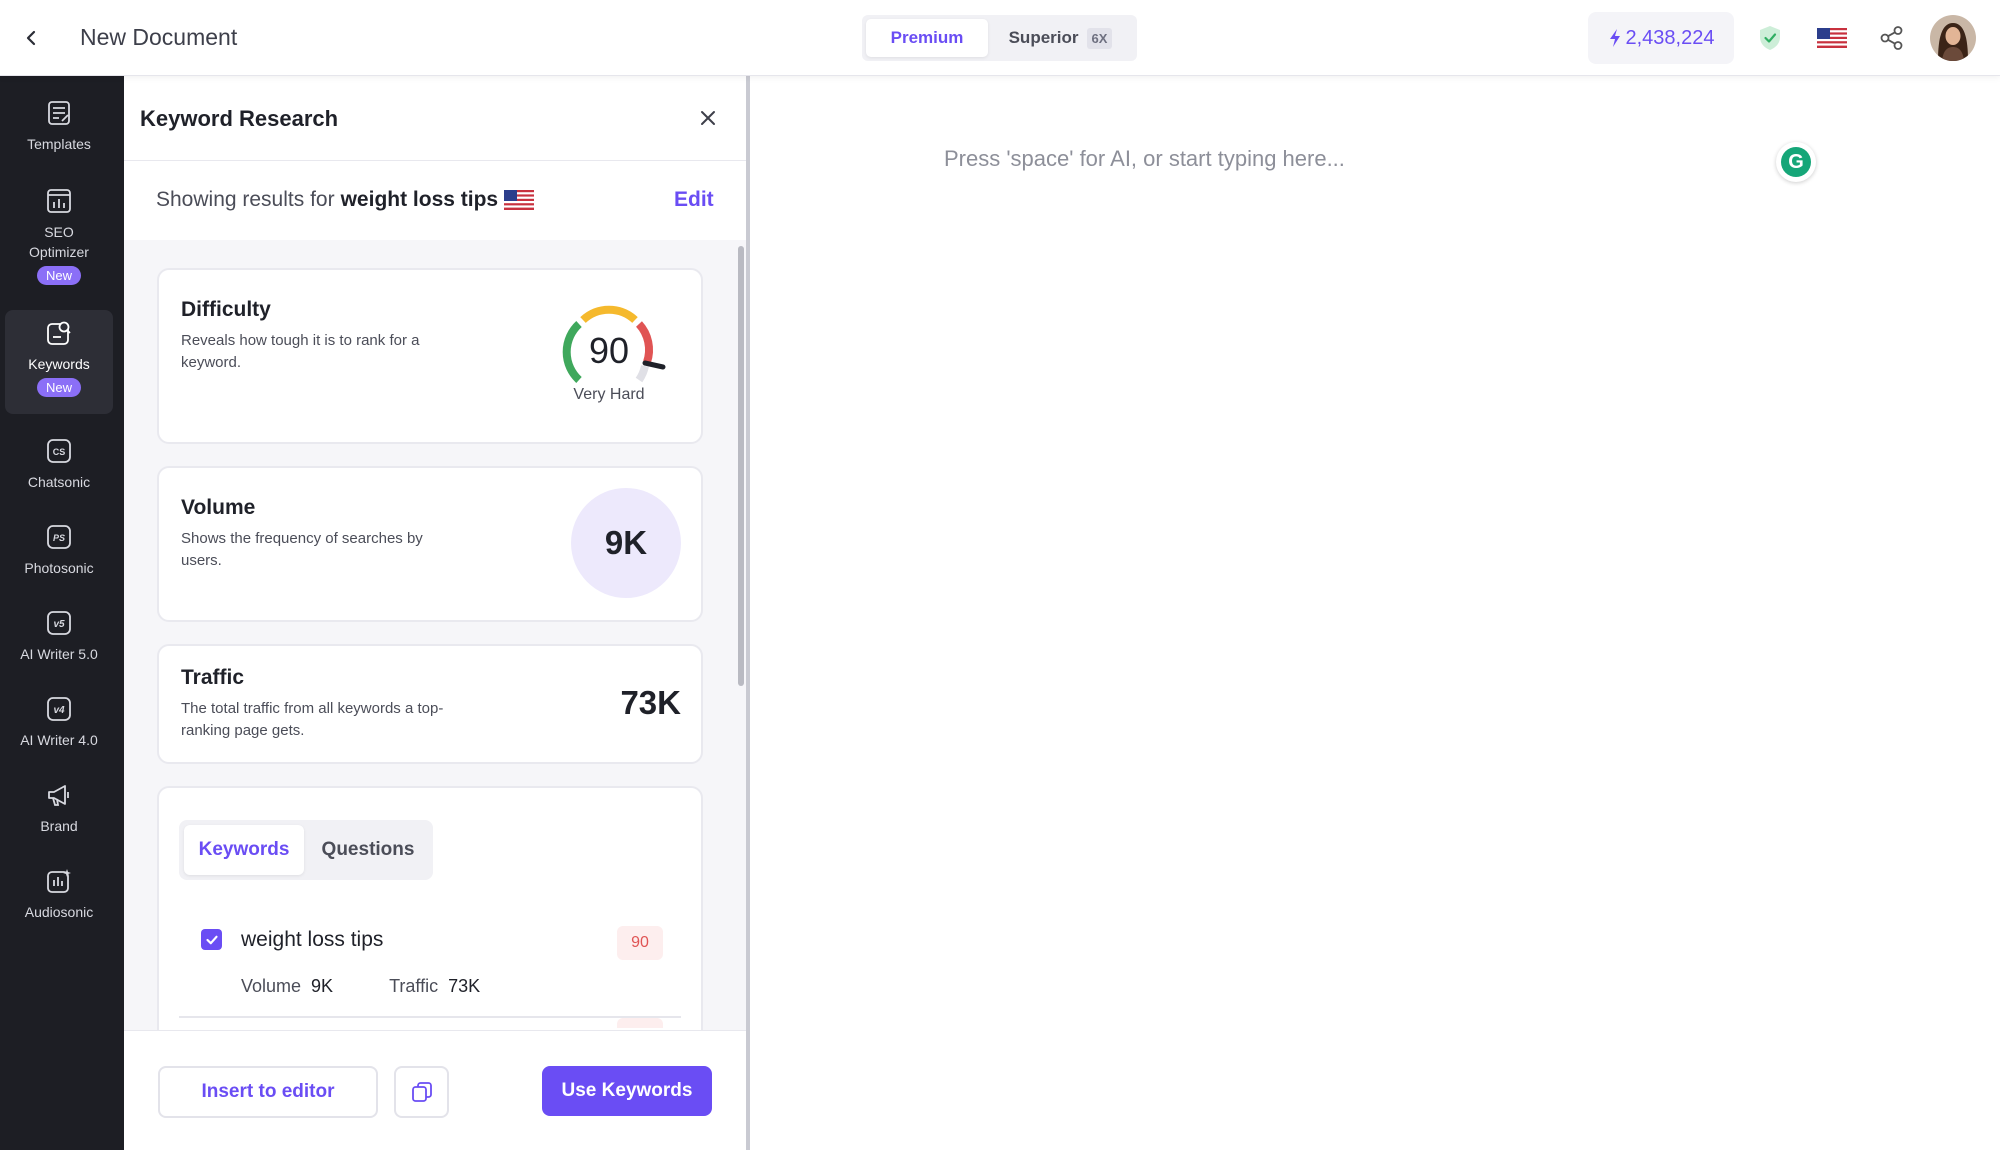  I want to click on close-icon, so click(708, 118).